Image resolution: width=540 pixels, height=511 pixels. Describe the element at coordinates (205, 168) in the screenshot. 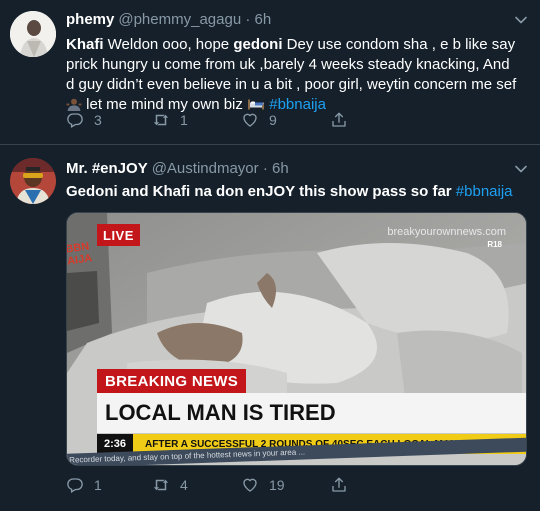

I see `user-handle: @Austindmayor` at that location.